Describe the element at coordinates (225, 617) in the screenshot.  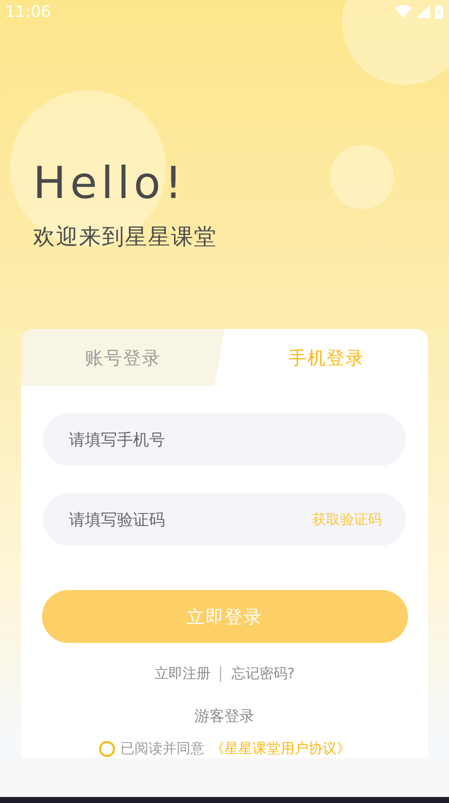
I see `login-button: 立即登录` at that location.